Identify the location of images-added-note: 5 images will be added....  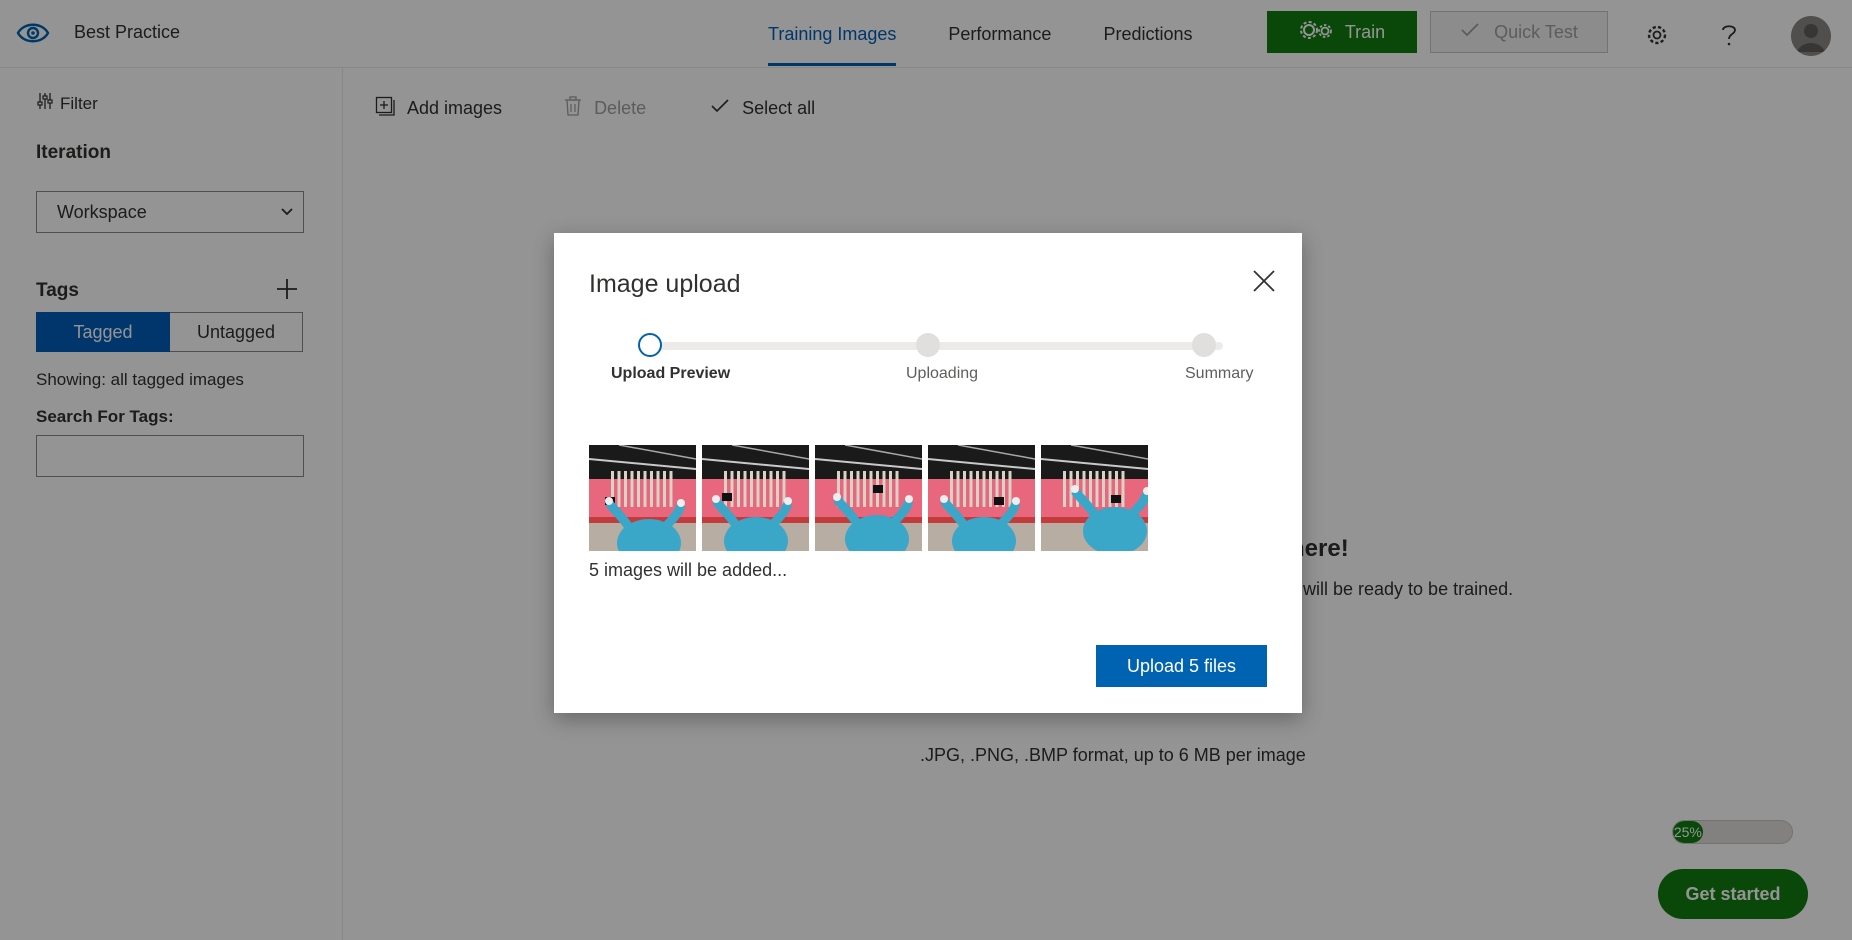
(688, 570).